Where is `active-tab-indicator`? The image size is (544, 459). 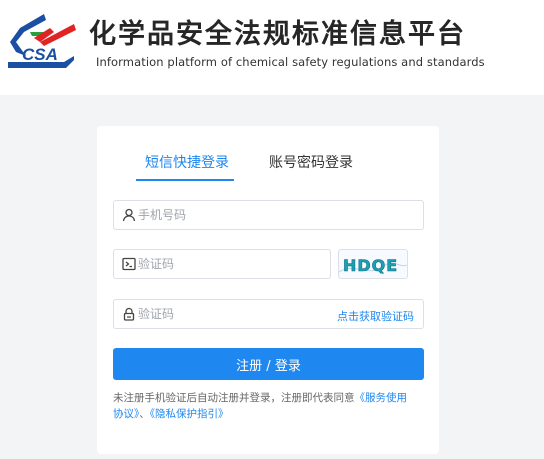 active-tab-indicator is located at coordinates (185, 180).